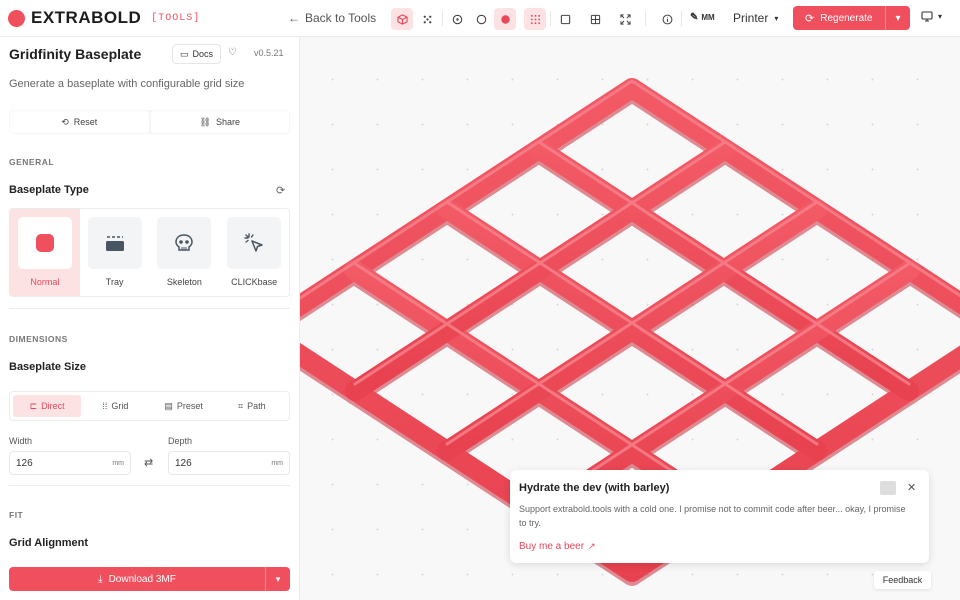 Image resolution: width=960 pixels, height=600 pixels. I want to click on circle-outline-icon, so click(481, 19).